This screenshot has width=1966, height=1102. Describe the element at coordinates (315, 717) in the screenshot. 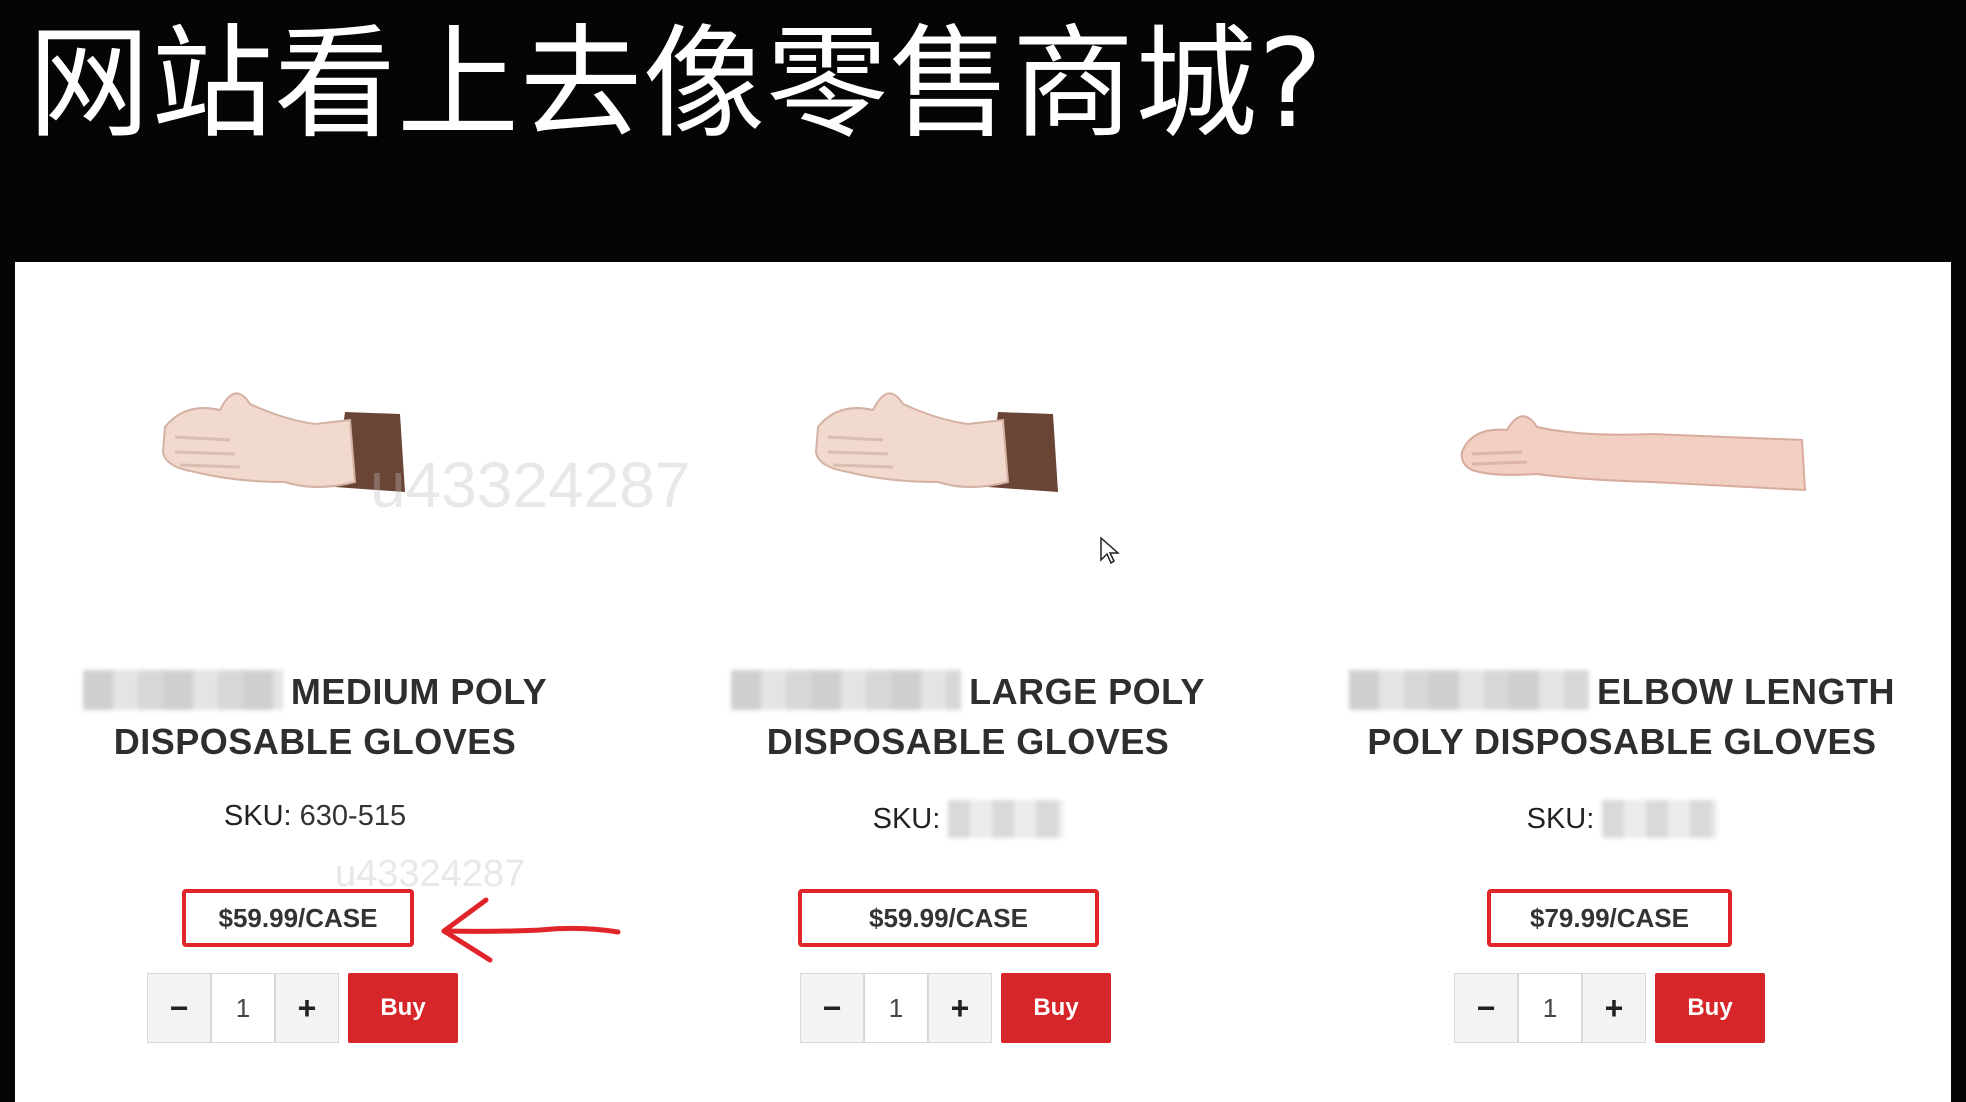

I see `product-title: MEDIUM POLY DISPOSABLE GLOVES` at that location.